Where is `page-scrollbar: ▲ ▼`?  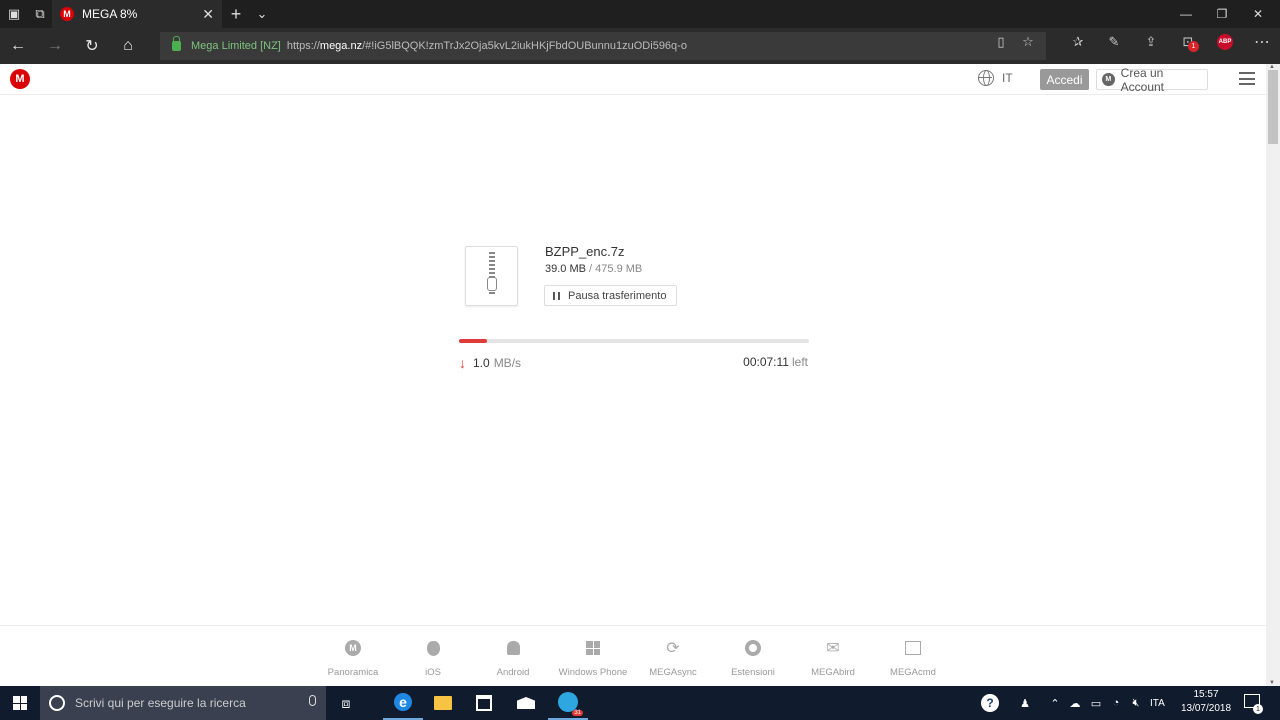
page-scrollbar: ▲ ▼ is located at coordinates (1273, 375).